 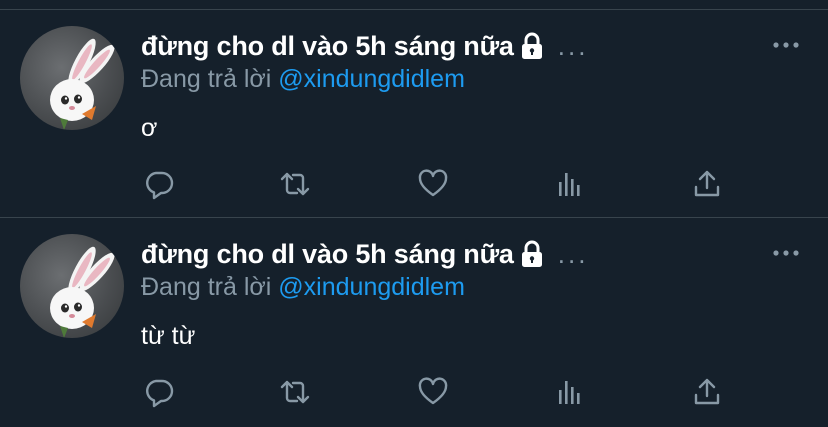 What do you see at coordinates (168, 336) in the screenshot?
I see `tweet-text: từ từ` at bounding box center [168, 336].